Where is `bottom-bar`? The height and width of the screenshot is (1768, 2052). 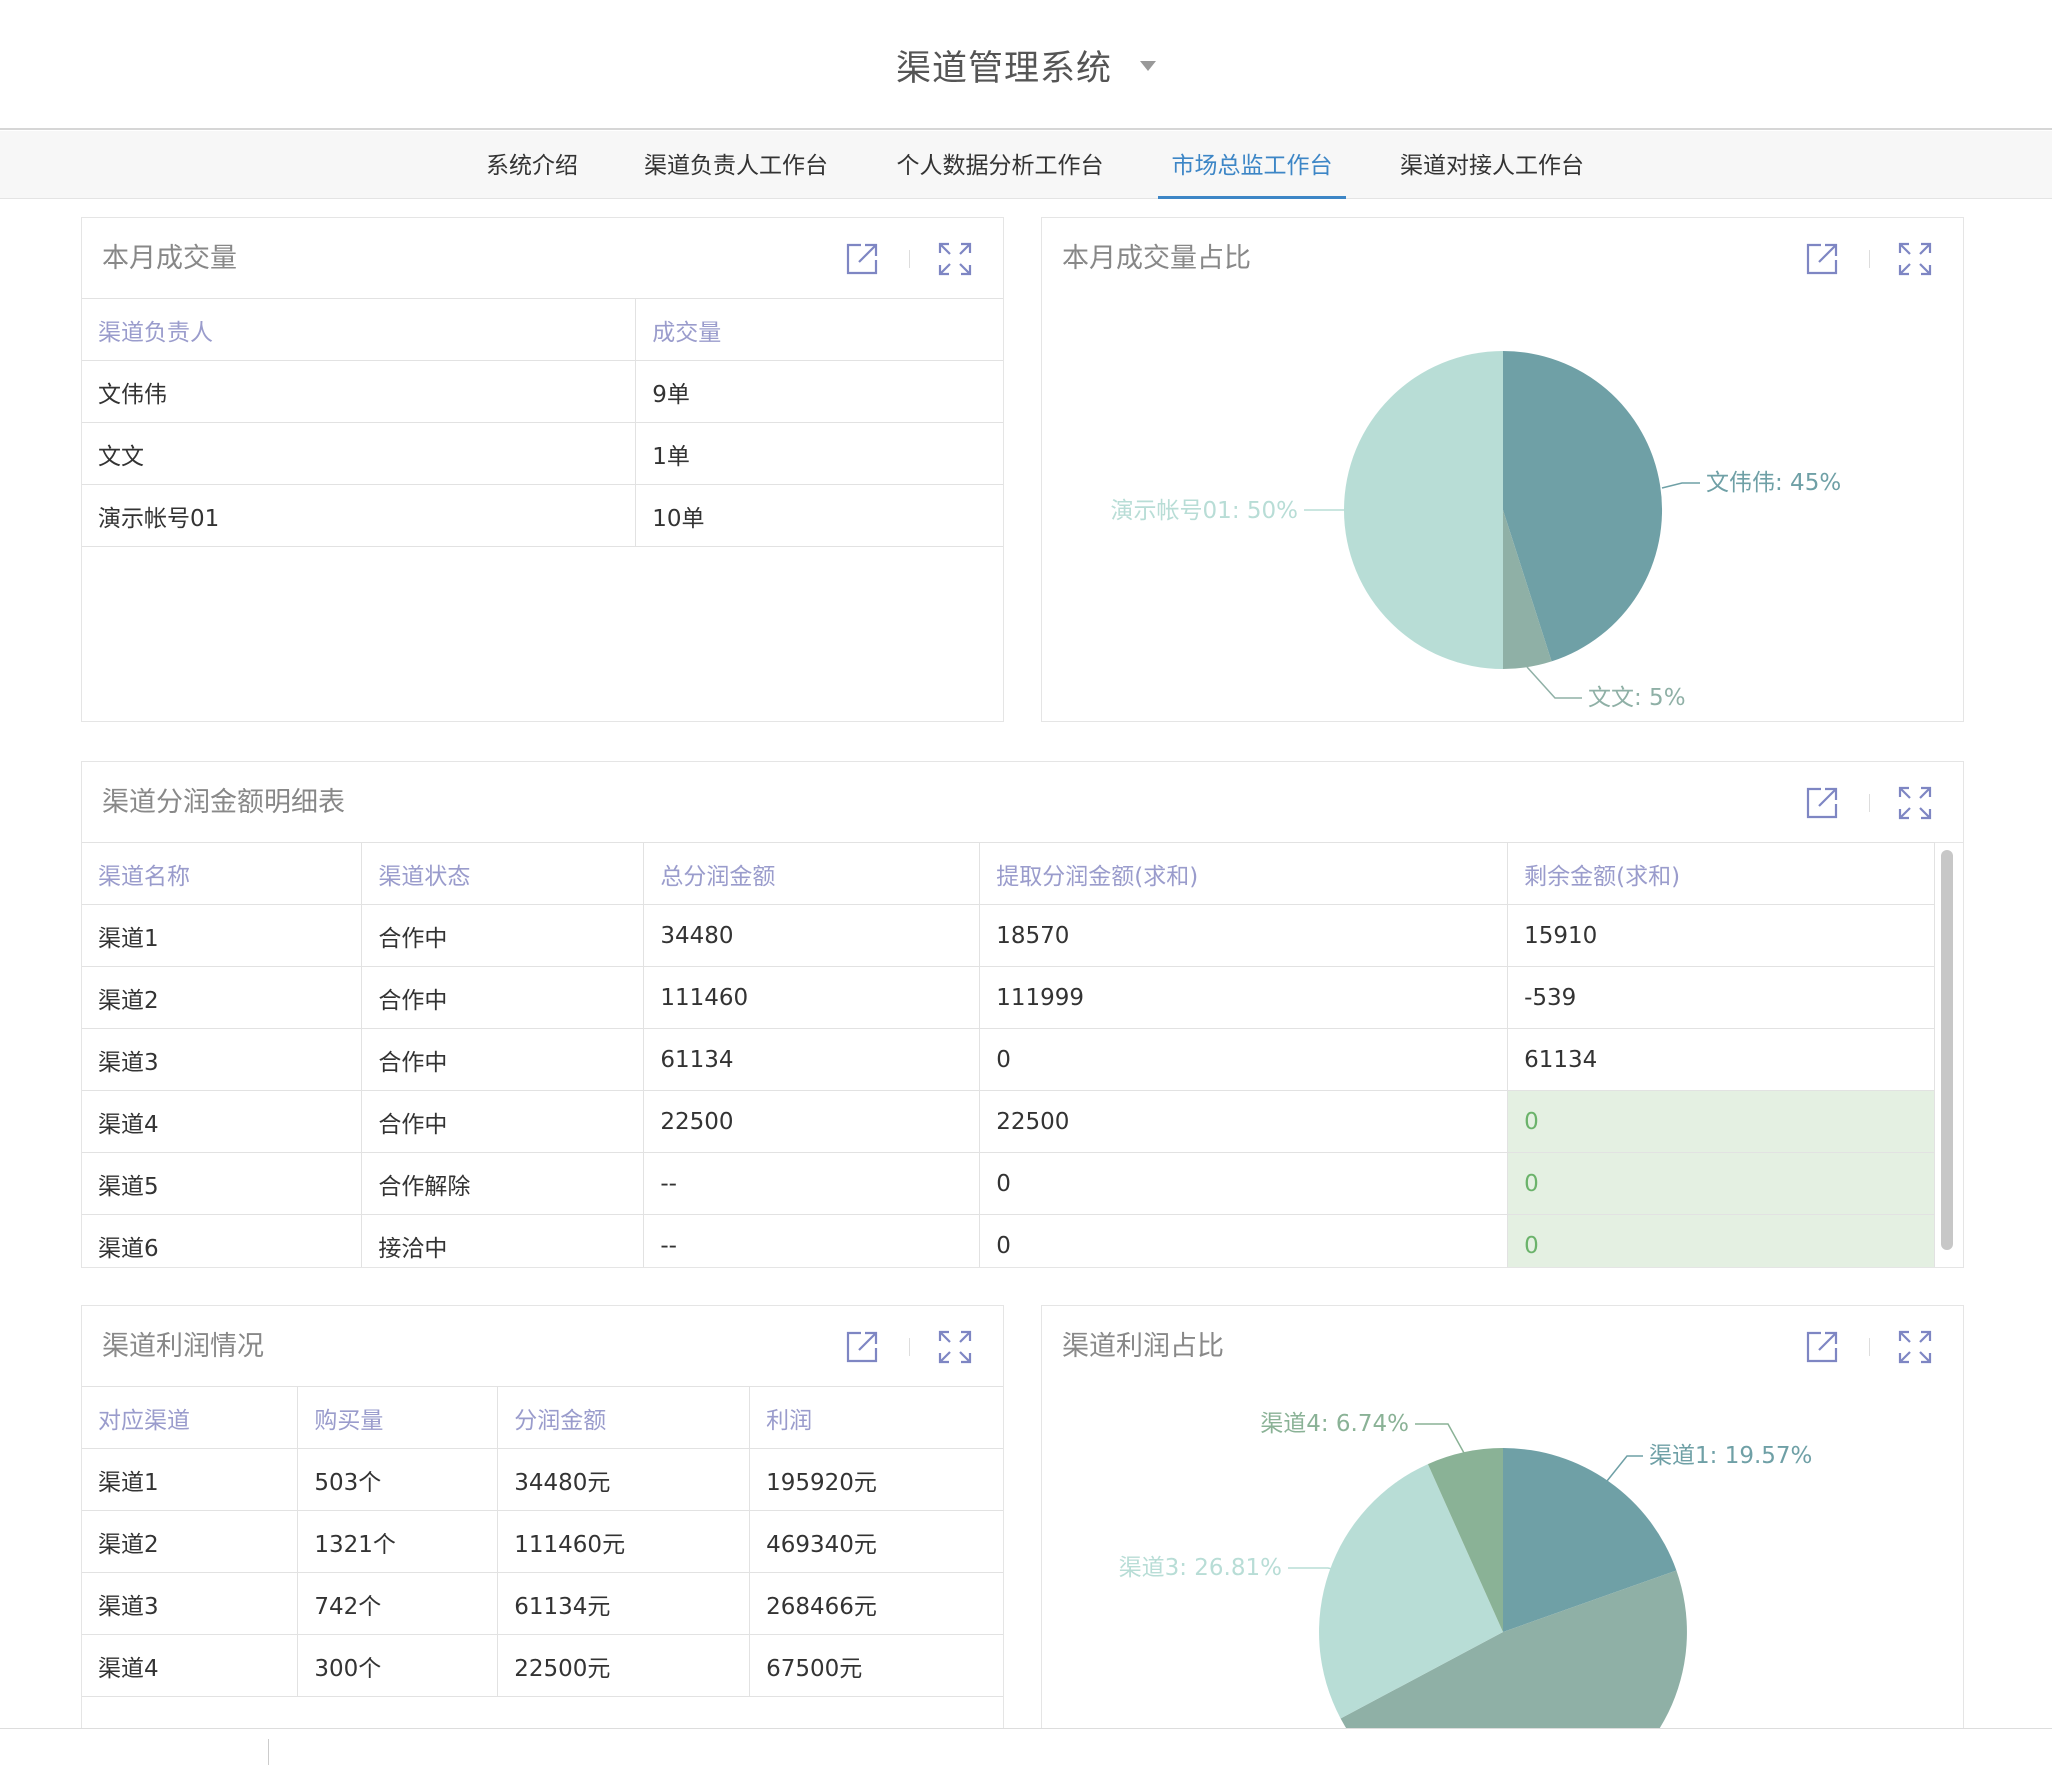 bottom-bar is located at coordinates (1026, 1748).